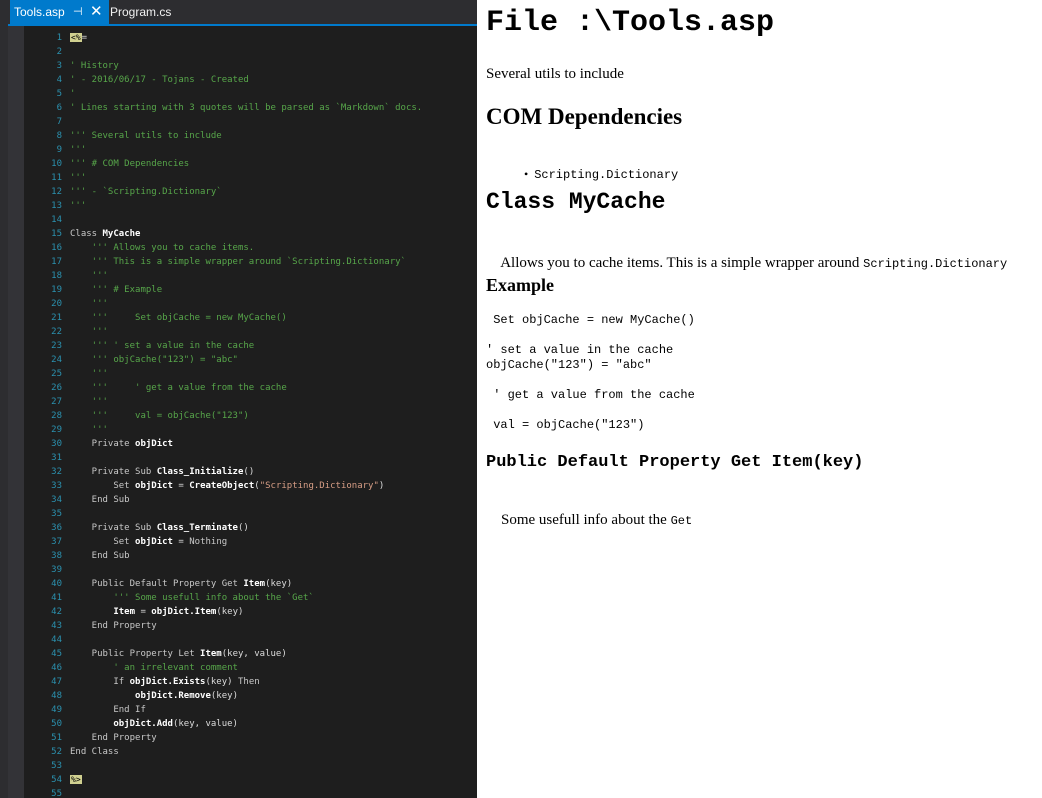 Image resolution: width=1042 pixels, height=798 pixels. I want to click on code-line: 22 ''', so click(242, 332).